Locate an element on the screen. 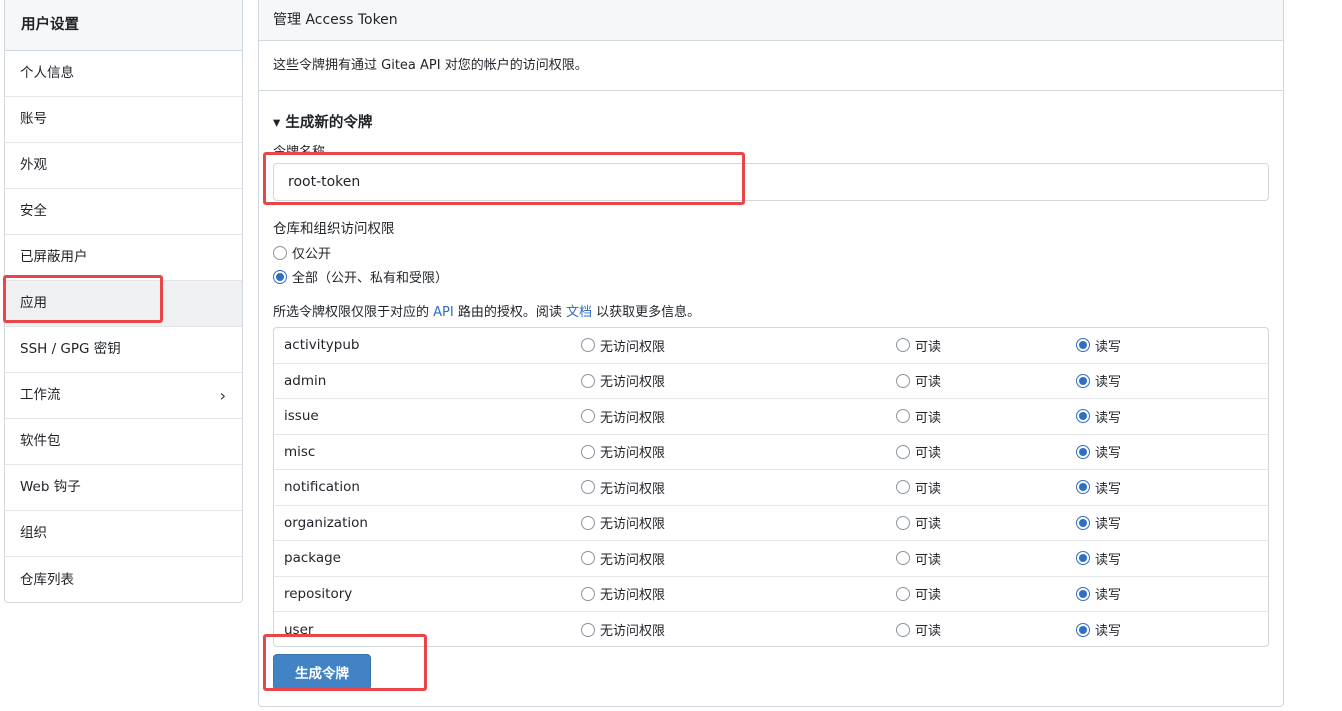  radio-public-only-label: 仅公开 is located at coordinates (312, 254).